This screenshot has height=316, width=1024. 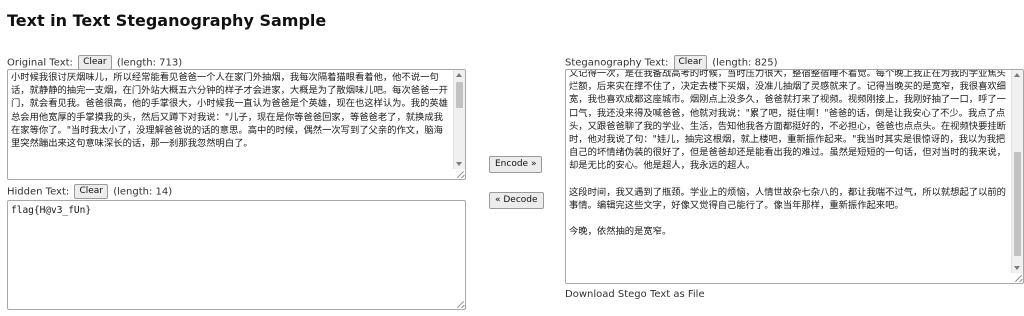 I want to click on stego-text-label-row: Steganography Text: Clear (length: 825), so click(x=671, y=62).